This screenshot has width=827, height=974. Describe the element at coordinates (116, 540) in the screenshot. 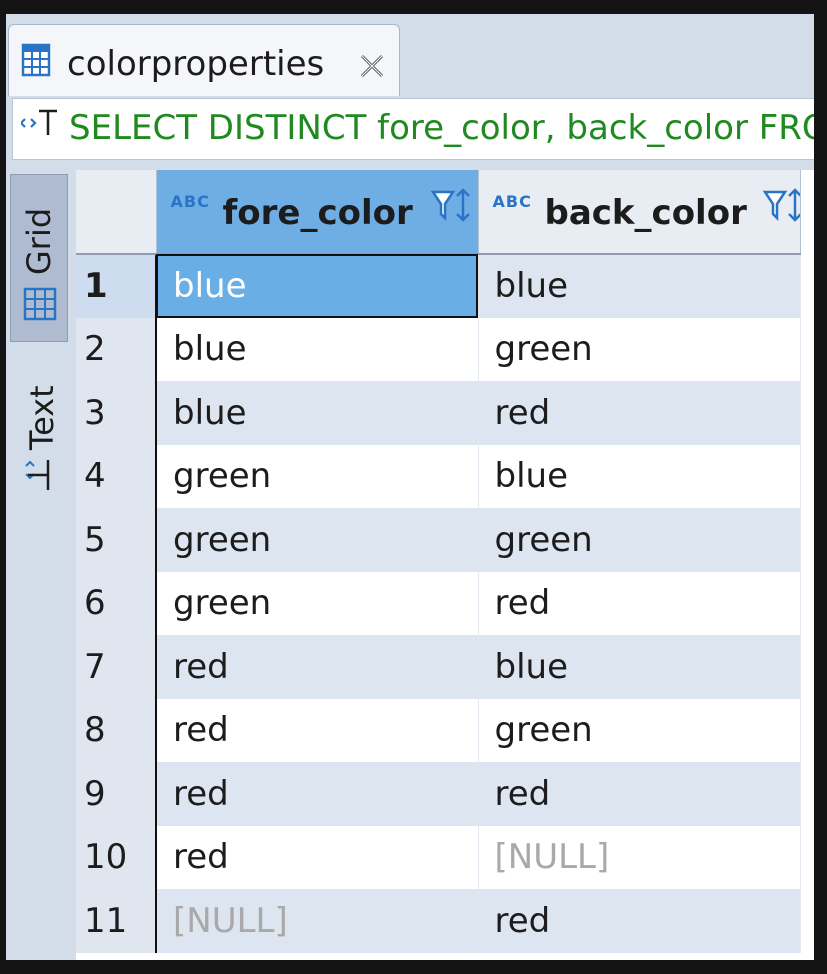

I see `row-number: 5` at that location.